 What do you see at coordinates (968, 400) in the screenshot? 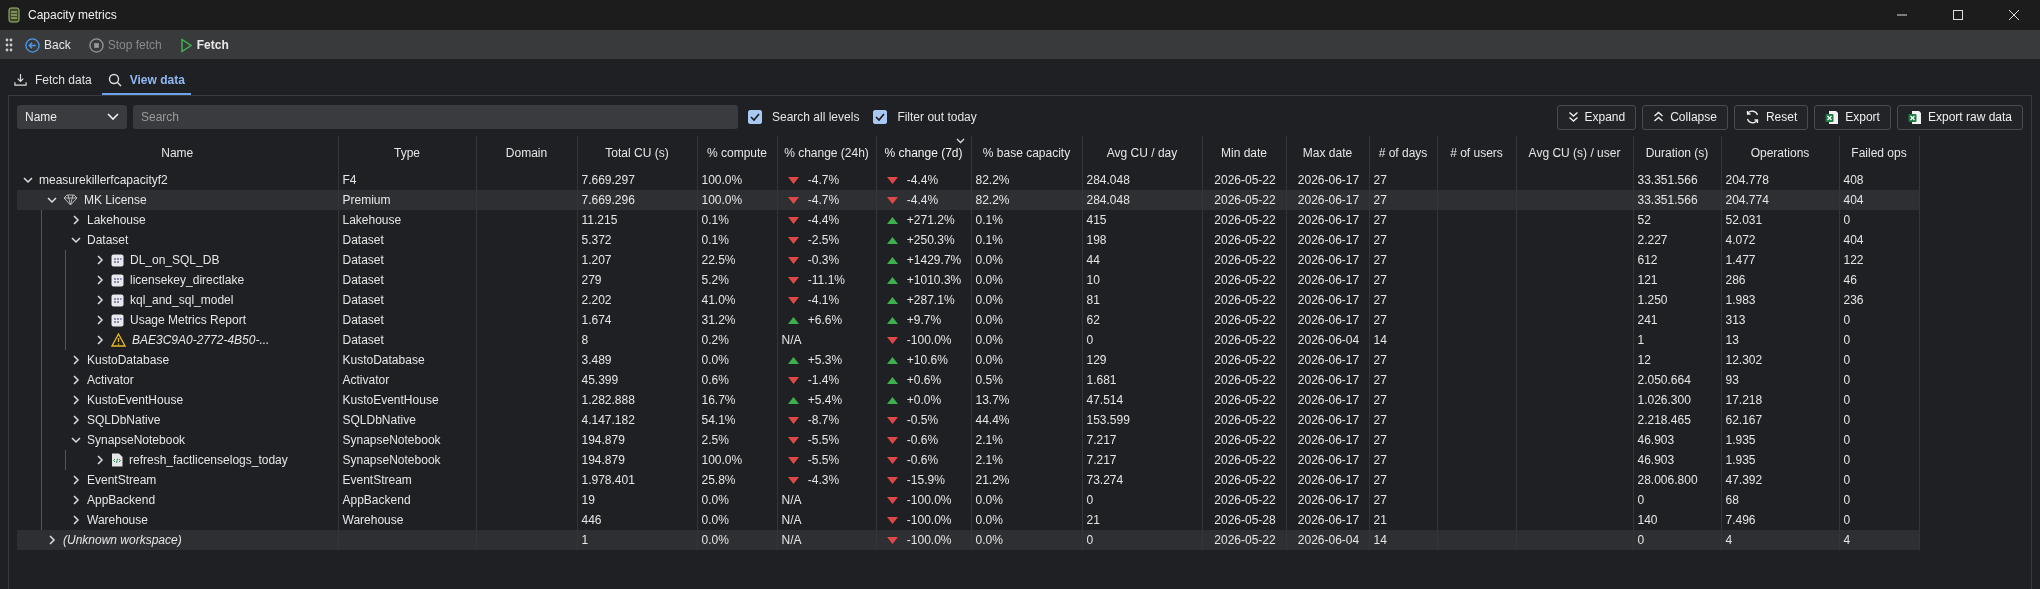
I see `table-row: KustoEventHouse KustoEventHouse 1.282.888 16.7% +5.4% +0.0% 13.7% 47.514 2026-05-22 2026-06-17 27 1.026.300 17.218 0` at bounding box center [968, 400].